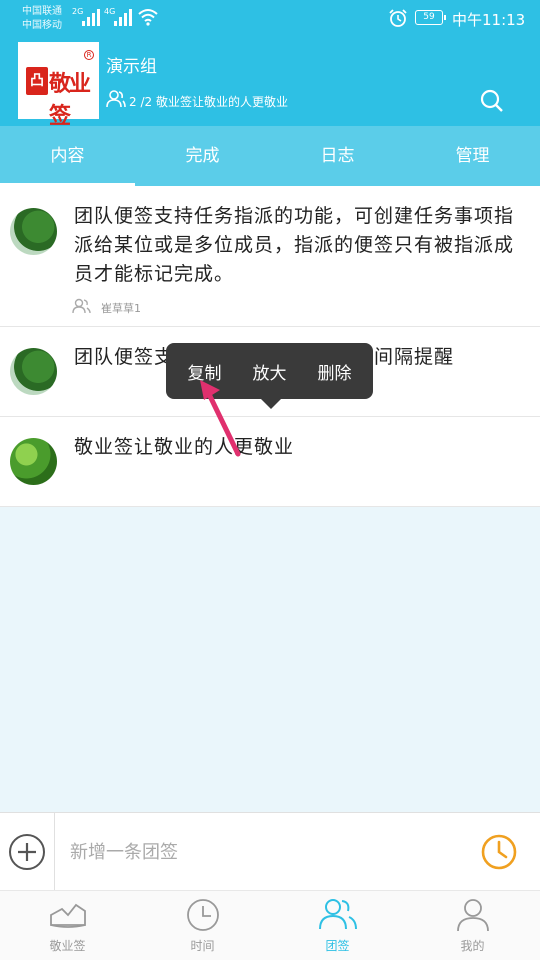 The width and height of the screenshot is (540, 960). What do you see at coordinates (67, 156) in the screenshot?
I see `tab-content: 内容` at bounding box center [67, 156].